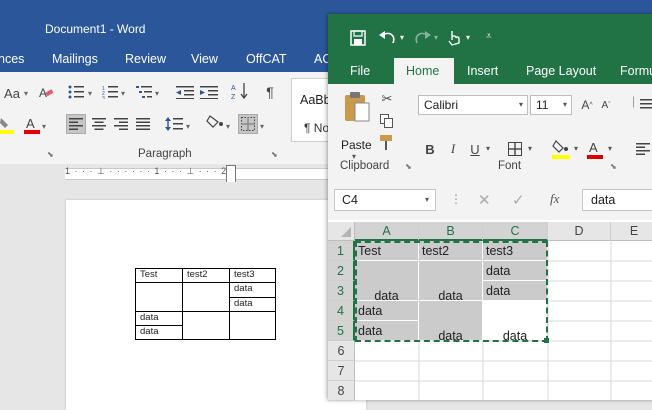  What do you see at coordinates (451, 231) in the screenshot?
I see `column-header-b: B` at bounding box center [451, 231].